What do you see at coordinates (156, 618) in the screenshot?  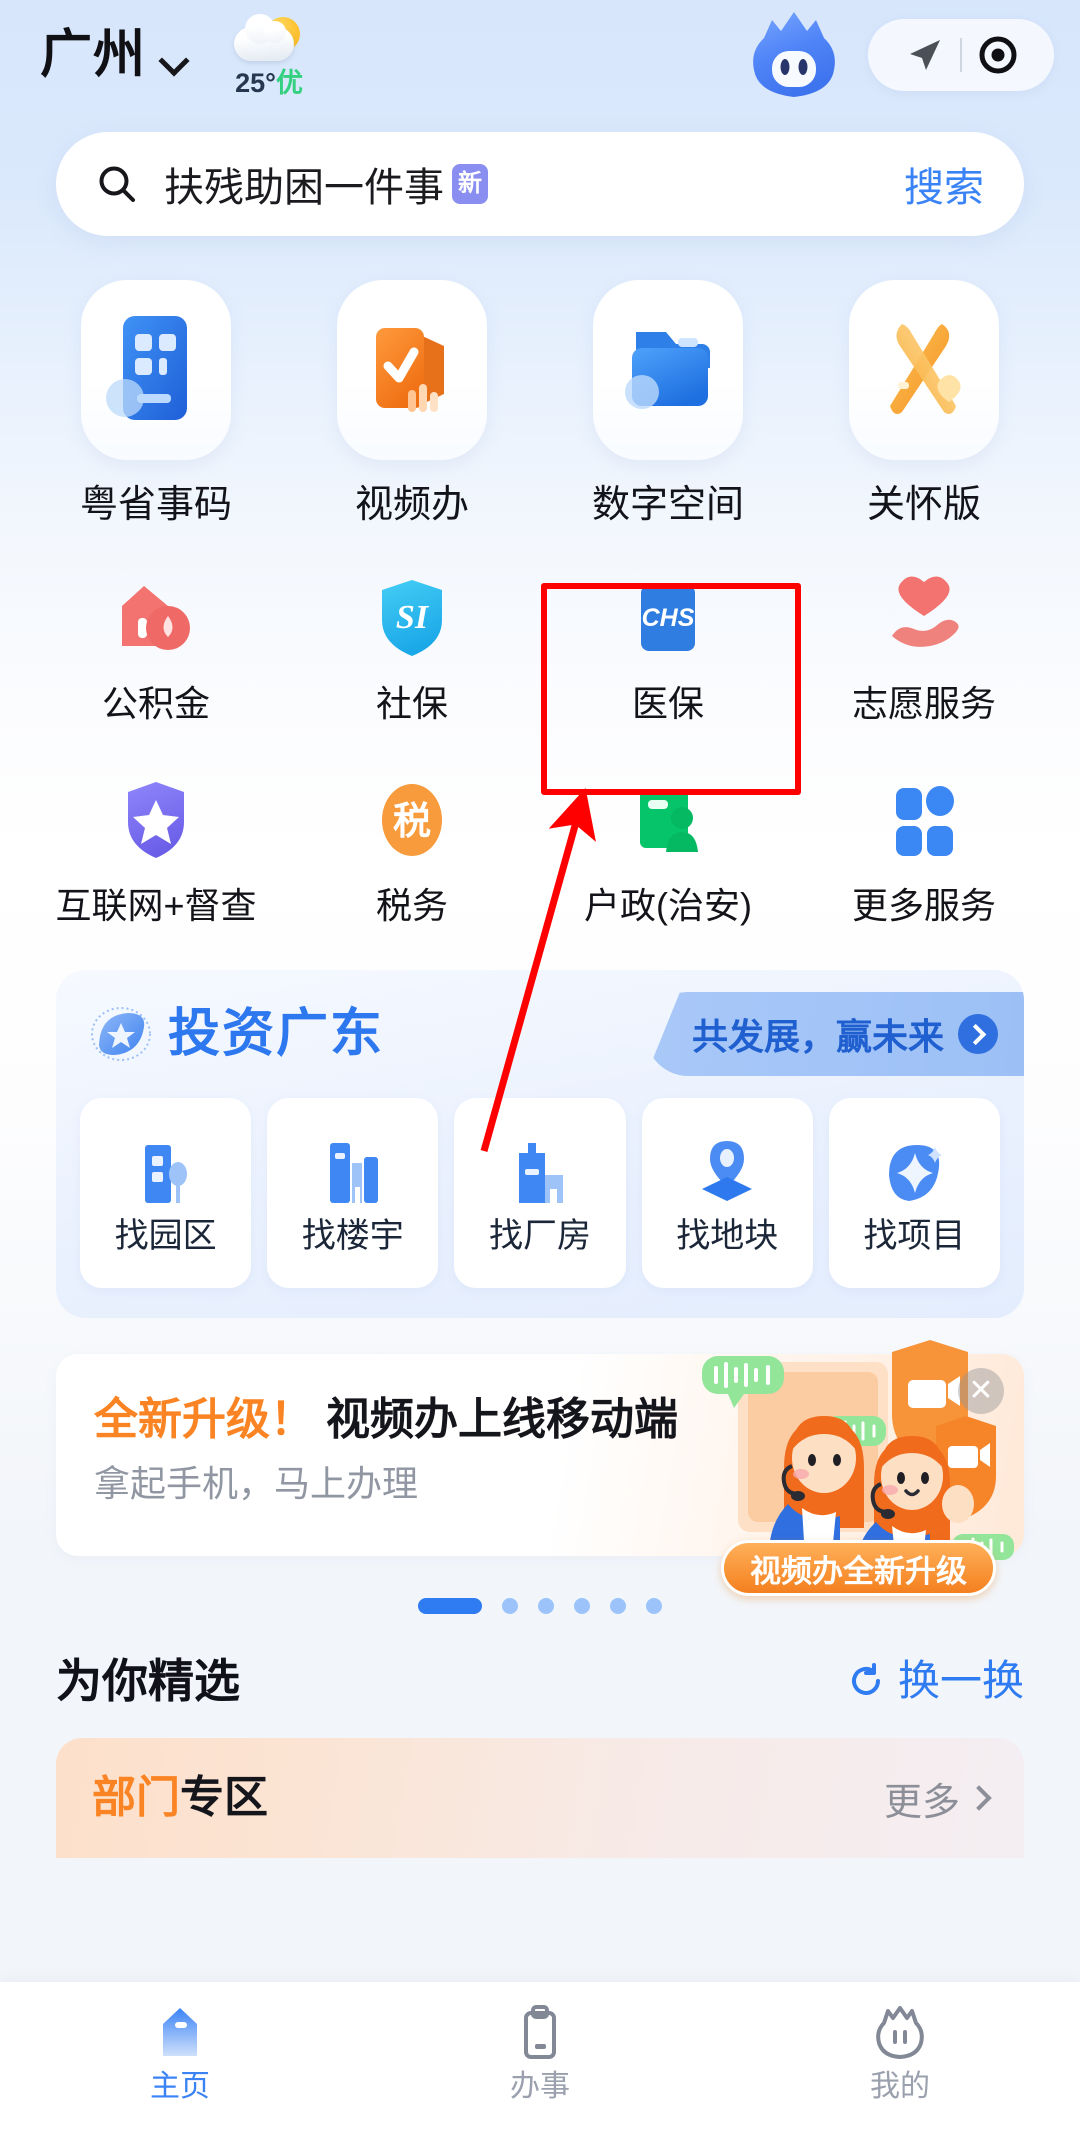 I see `house-fund-icon` at bounding box center [156, 618].